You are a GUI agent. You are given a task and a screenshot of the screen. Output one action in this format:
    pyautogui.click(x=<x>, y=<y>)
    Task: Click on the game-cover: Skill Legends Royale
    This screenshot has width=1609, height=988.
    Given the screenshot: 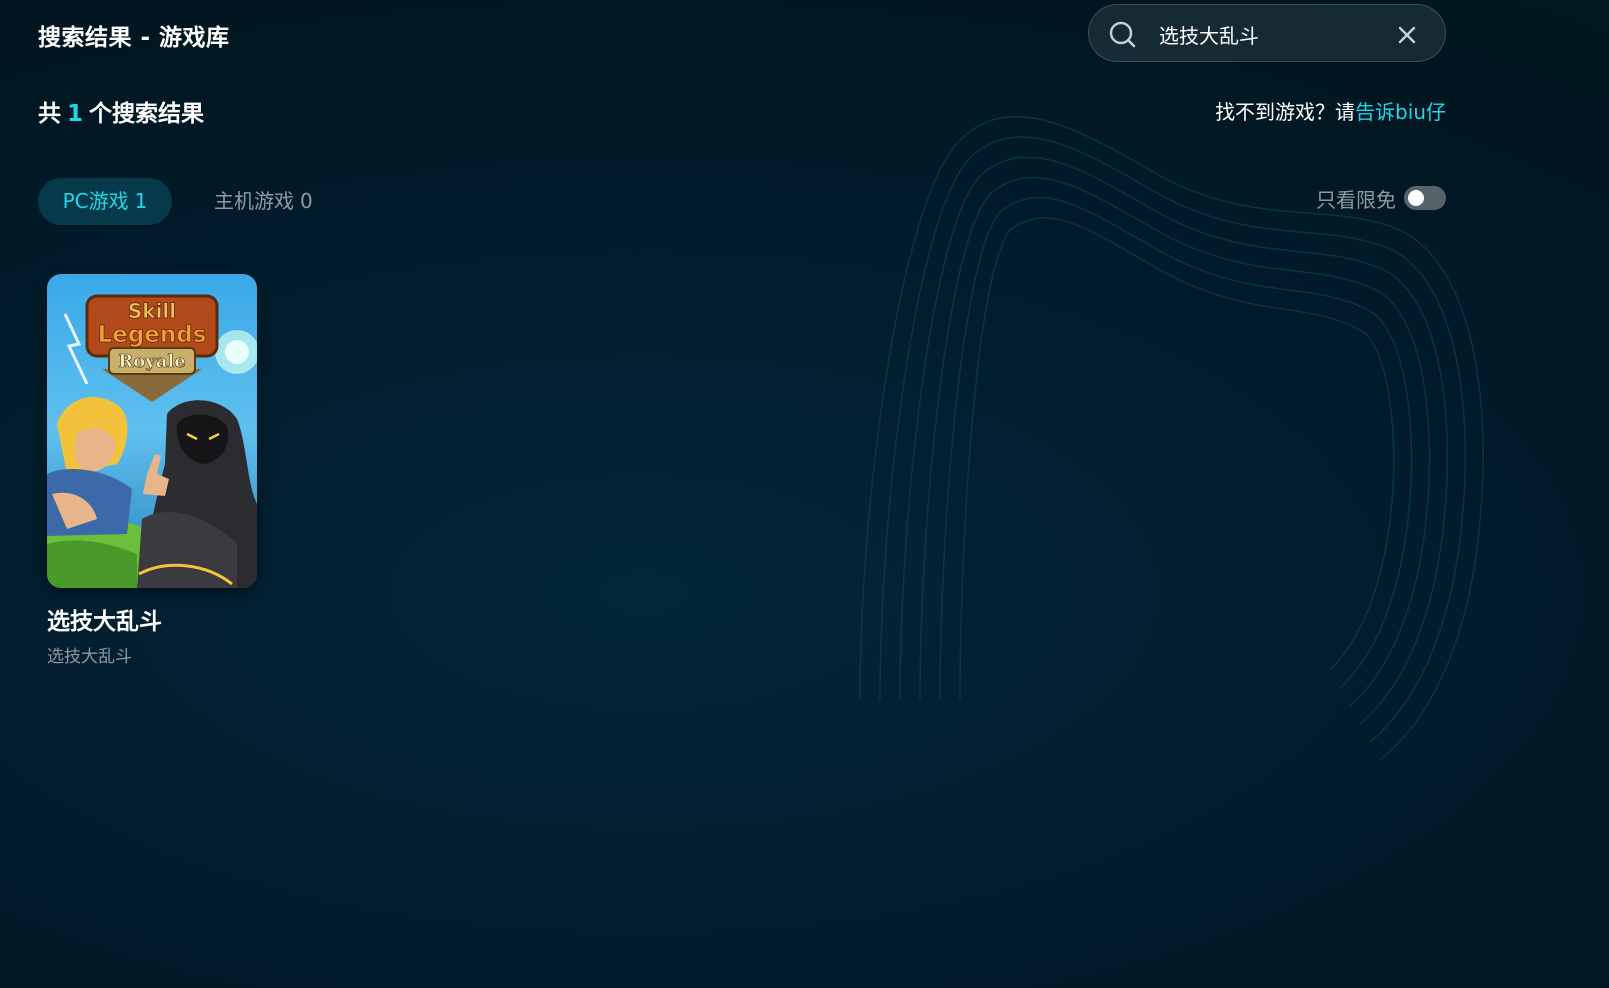 What is the action you would take?
    pyautogui.click(x=152, y=431)
    